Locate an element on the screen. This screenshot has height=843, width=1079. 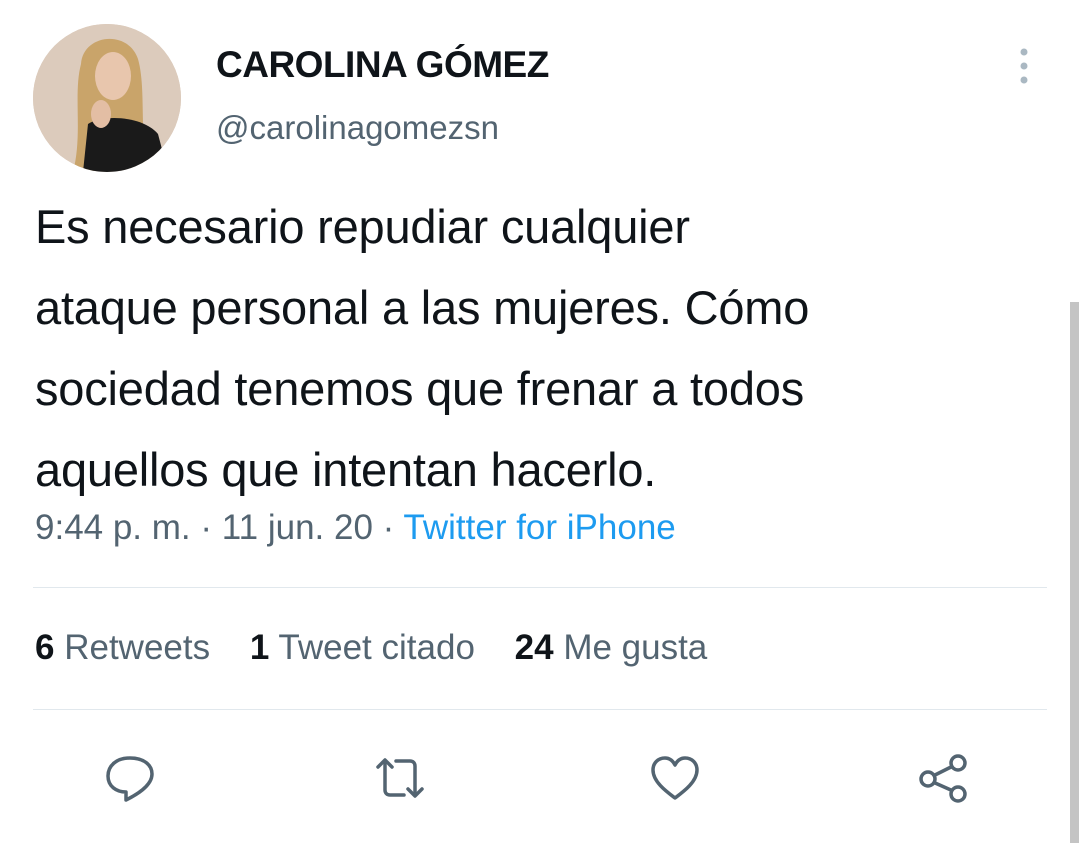
tweet-text-line: sociedad tenemos que frenar a todos is located at coordinates (420, 388).